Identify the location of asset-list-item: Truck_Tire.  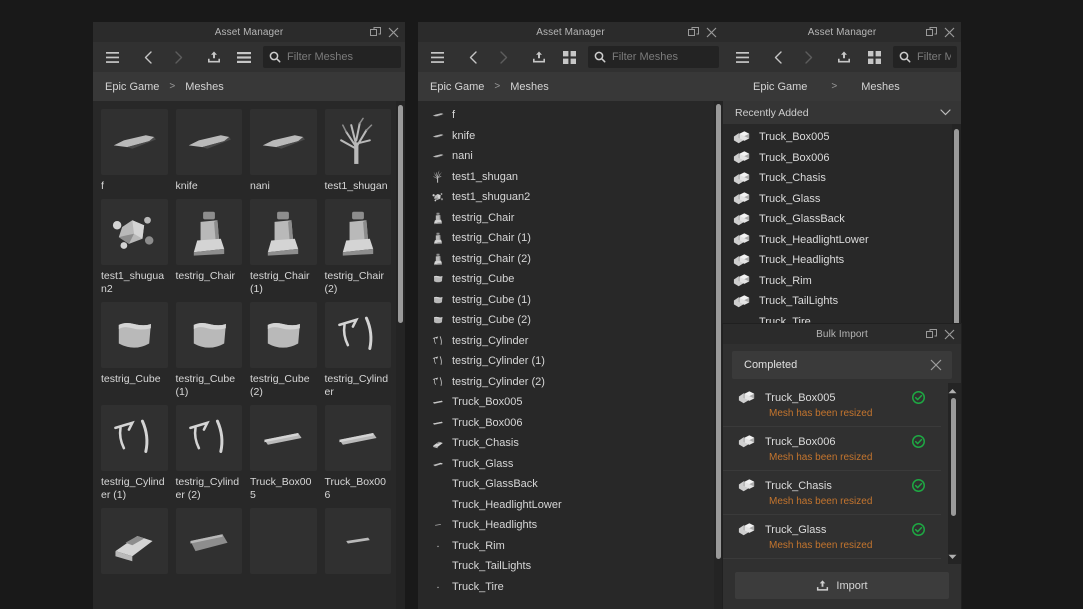
(570, 587).